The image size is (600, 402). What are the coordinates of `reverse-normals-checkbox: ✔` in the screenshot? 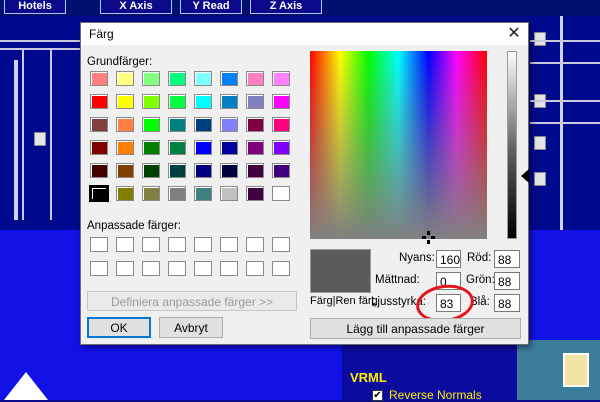 It's located at (377, 395).